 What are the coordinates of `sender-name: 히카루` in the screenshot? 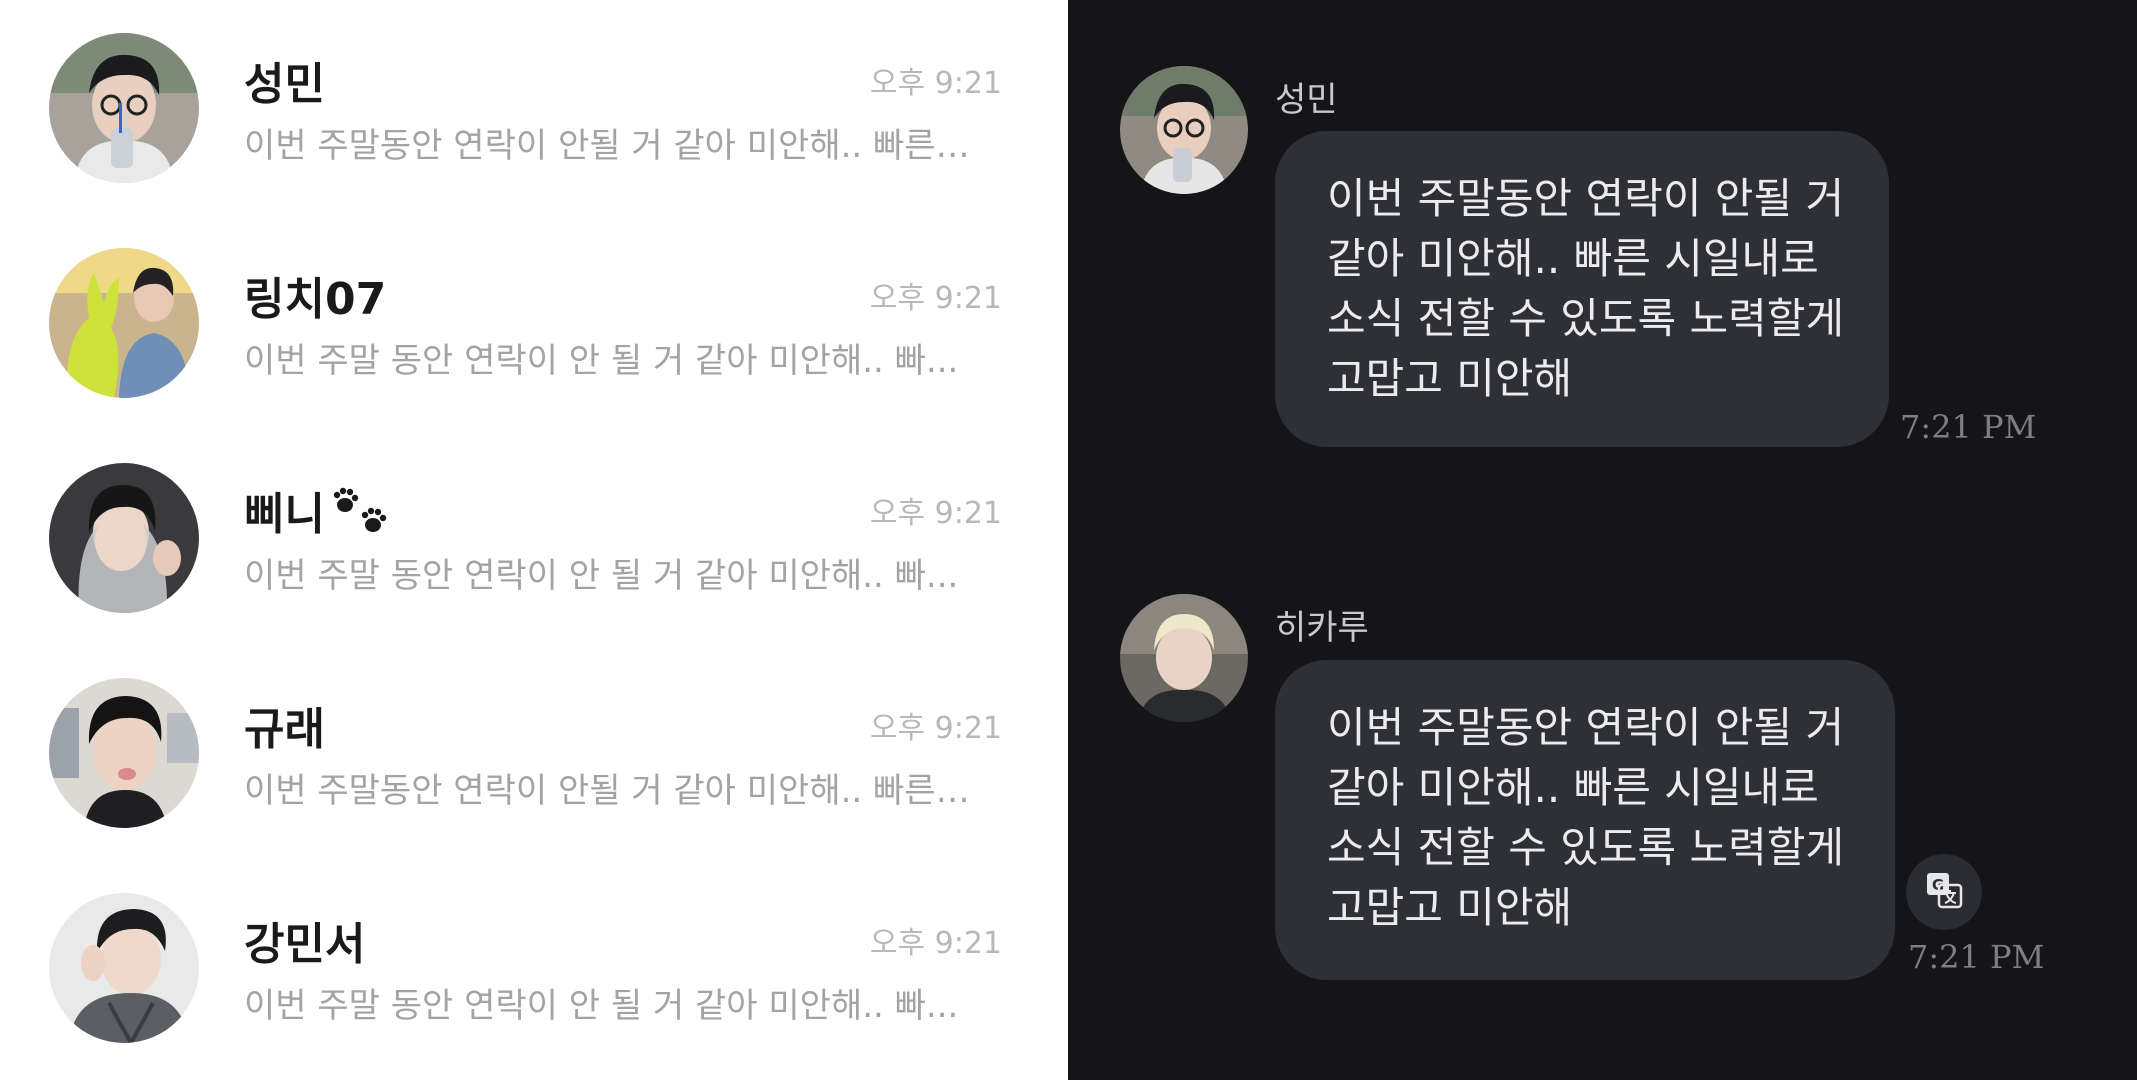 It's located at (1322, 628).